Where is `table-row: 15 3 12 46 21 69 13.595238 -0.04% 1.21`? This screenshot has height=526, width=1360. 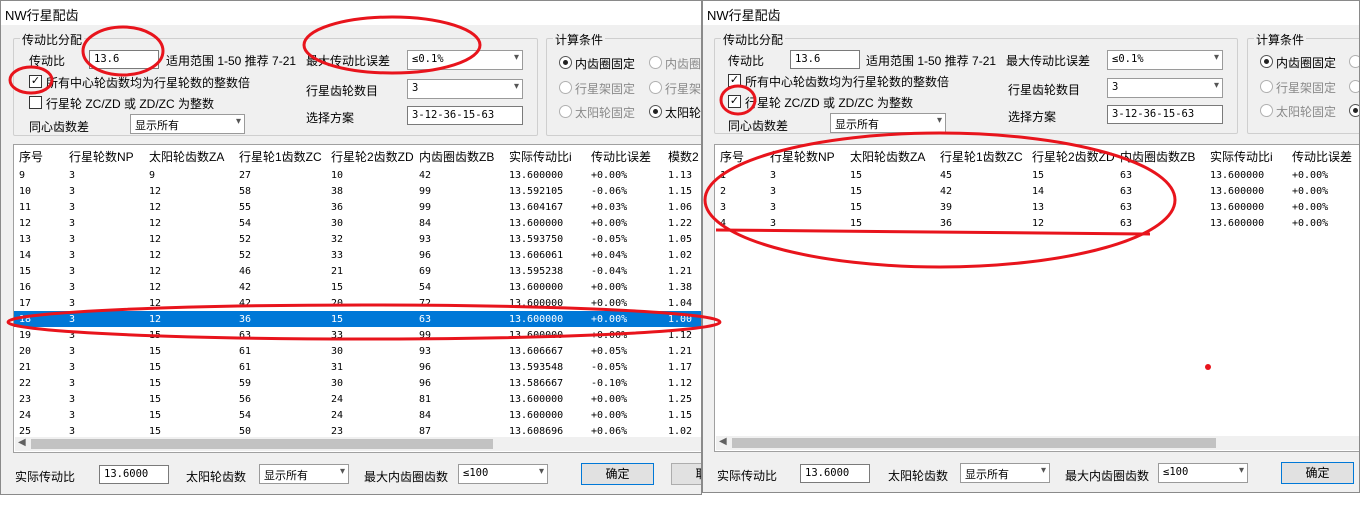 table-row: 15 3 12 46 21 69 13.595238 -0.04% 1.21 is located at coordinates (357, 271).